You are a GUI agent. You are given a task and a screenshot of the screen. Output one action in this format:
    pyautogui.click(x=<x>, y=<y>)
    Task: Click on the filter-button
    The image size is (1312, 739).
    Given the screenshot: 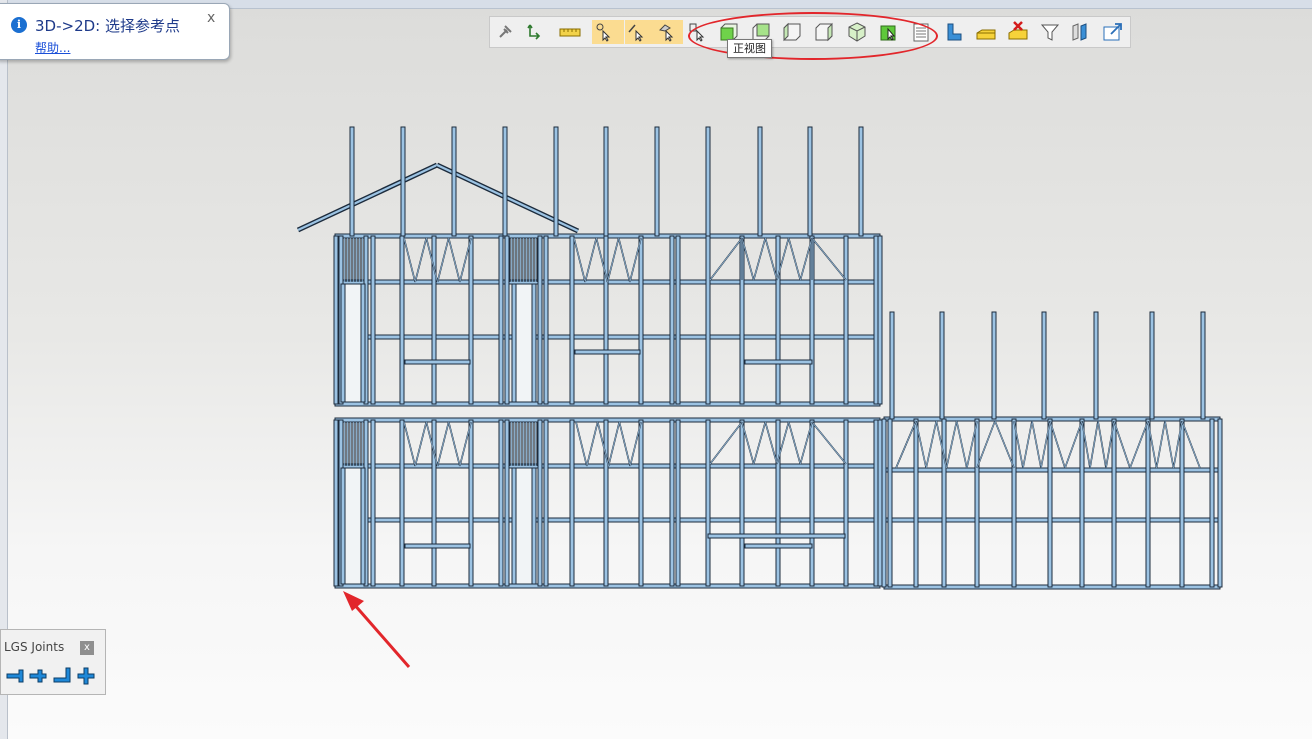 What is the action you would take?
    pyautogui.click(x=1050, y=32)
    